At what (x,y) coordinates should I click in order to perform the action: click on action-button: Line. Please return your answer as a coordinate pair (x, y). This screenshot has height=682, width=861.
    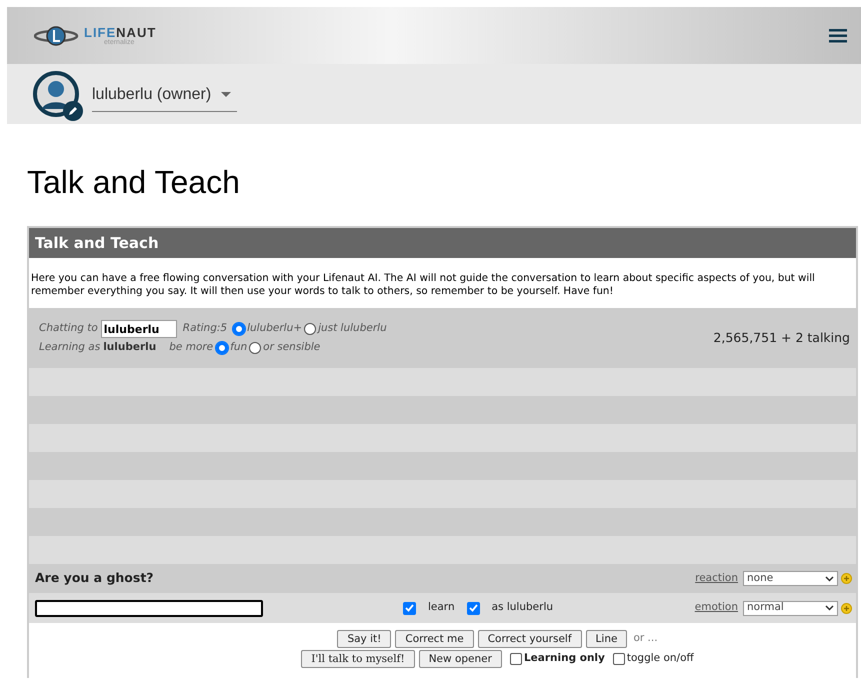
    Looking at the image, I should click on (607, 639).